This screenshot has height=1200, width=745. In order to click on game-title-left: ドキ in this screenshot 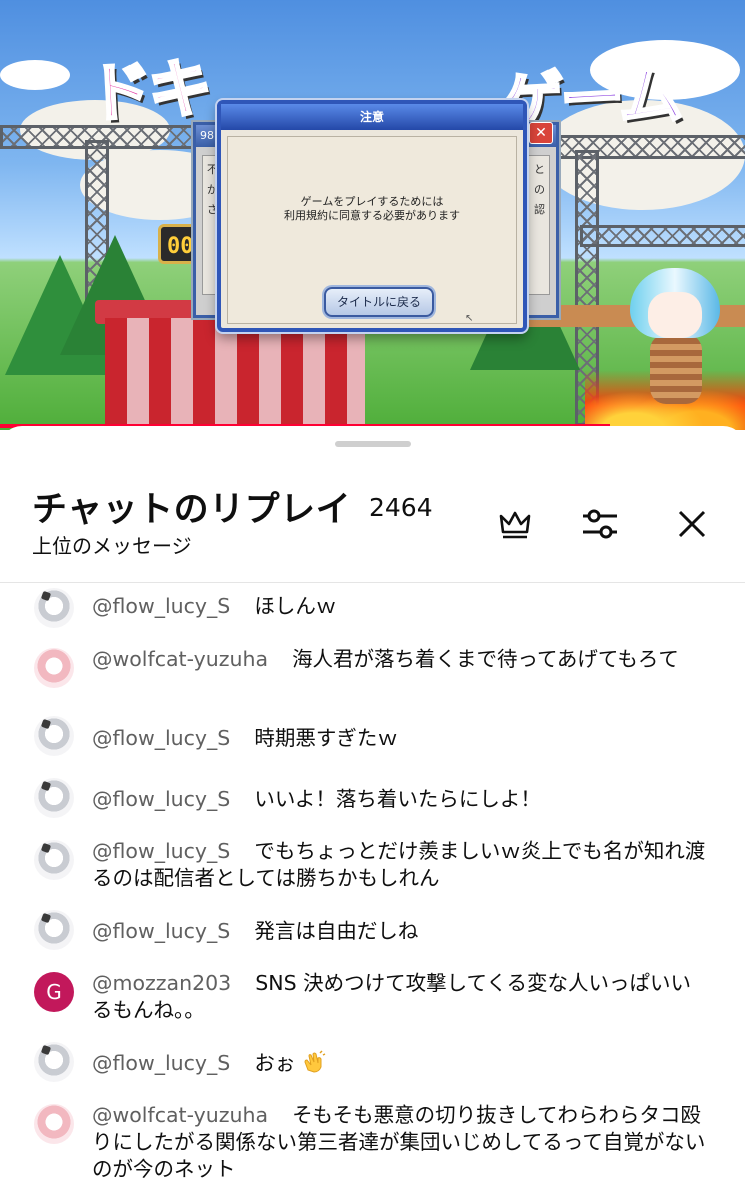, I will do `click(148, 91)`.